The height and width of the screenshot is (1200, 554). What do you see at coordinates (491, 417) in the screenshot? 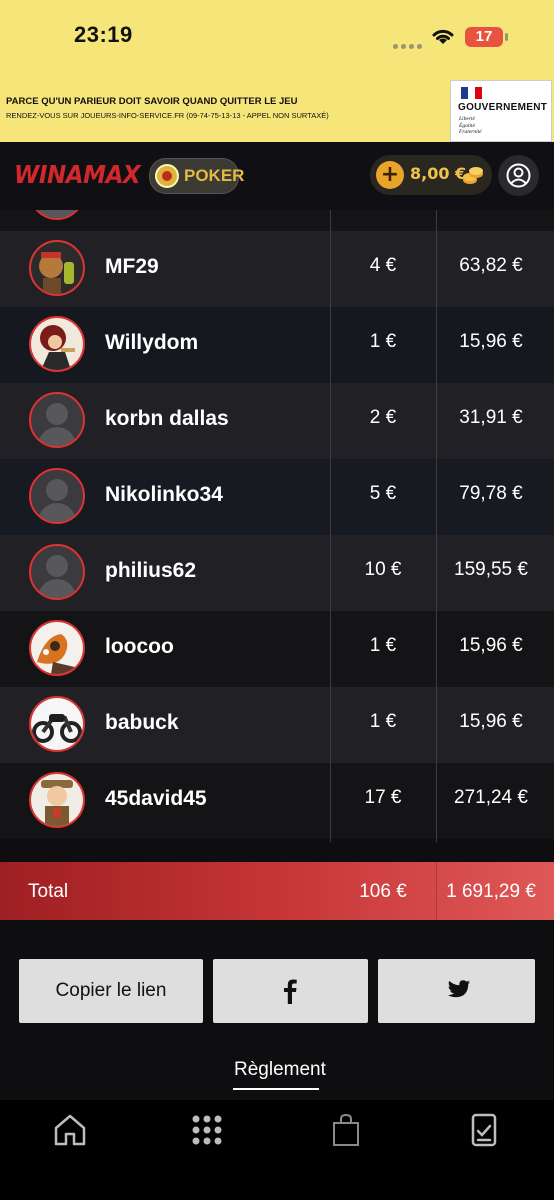
I see `player-prize: 31,91 €` at bounding box center [491, 417].